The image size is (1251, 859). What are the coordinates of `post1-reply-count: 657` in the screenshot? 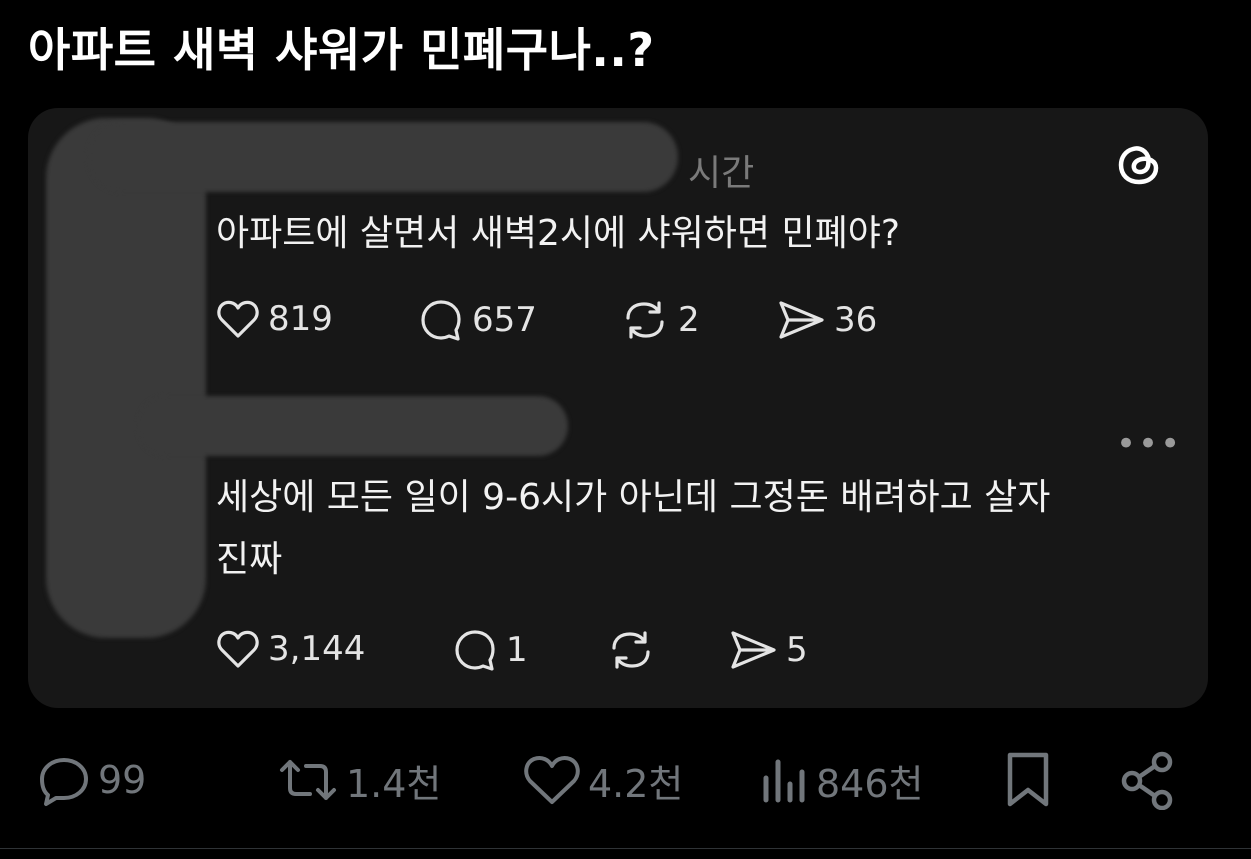 It's located at (504, 320).